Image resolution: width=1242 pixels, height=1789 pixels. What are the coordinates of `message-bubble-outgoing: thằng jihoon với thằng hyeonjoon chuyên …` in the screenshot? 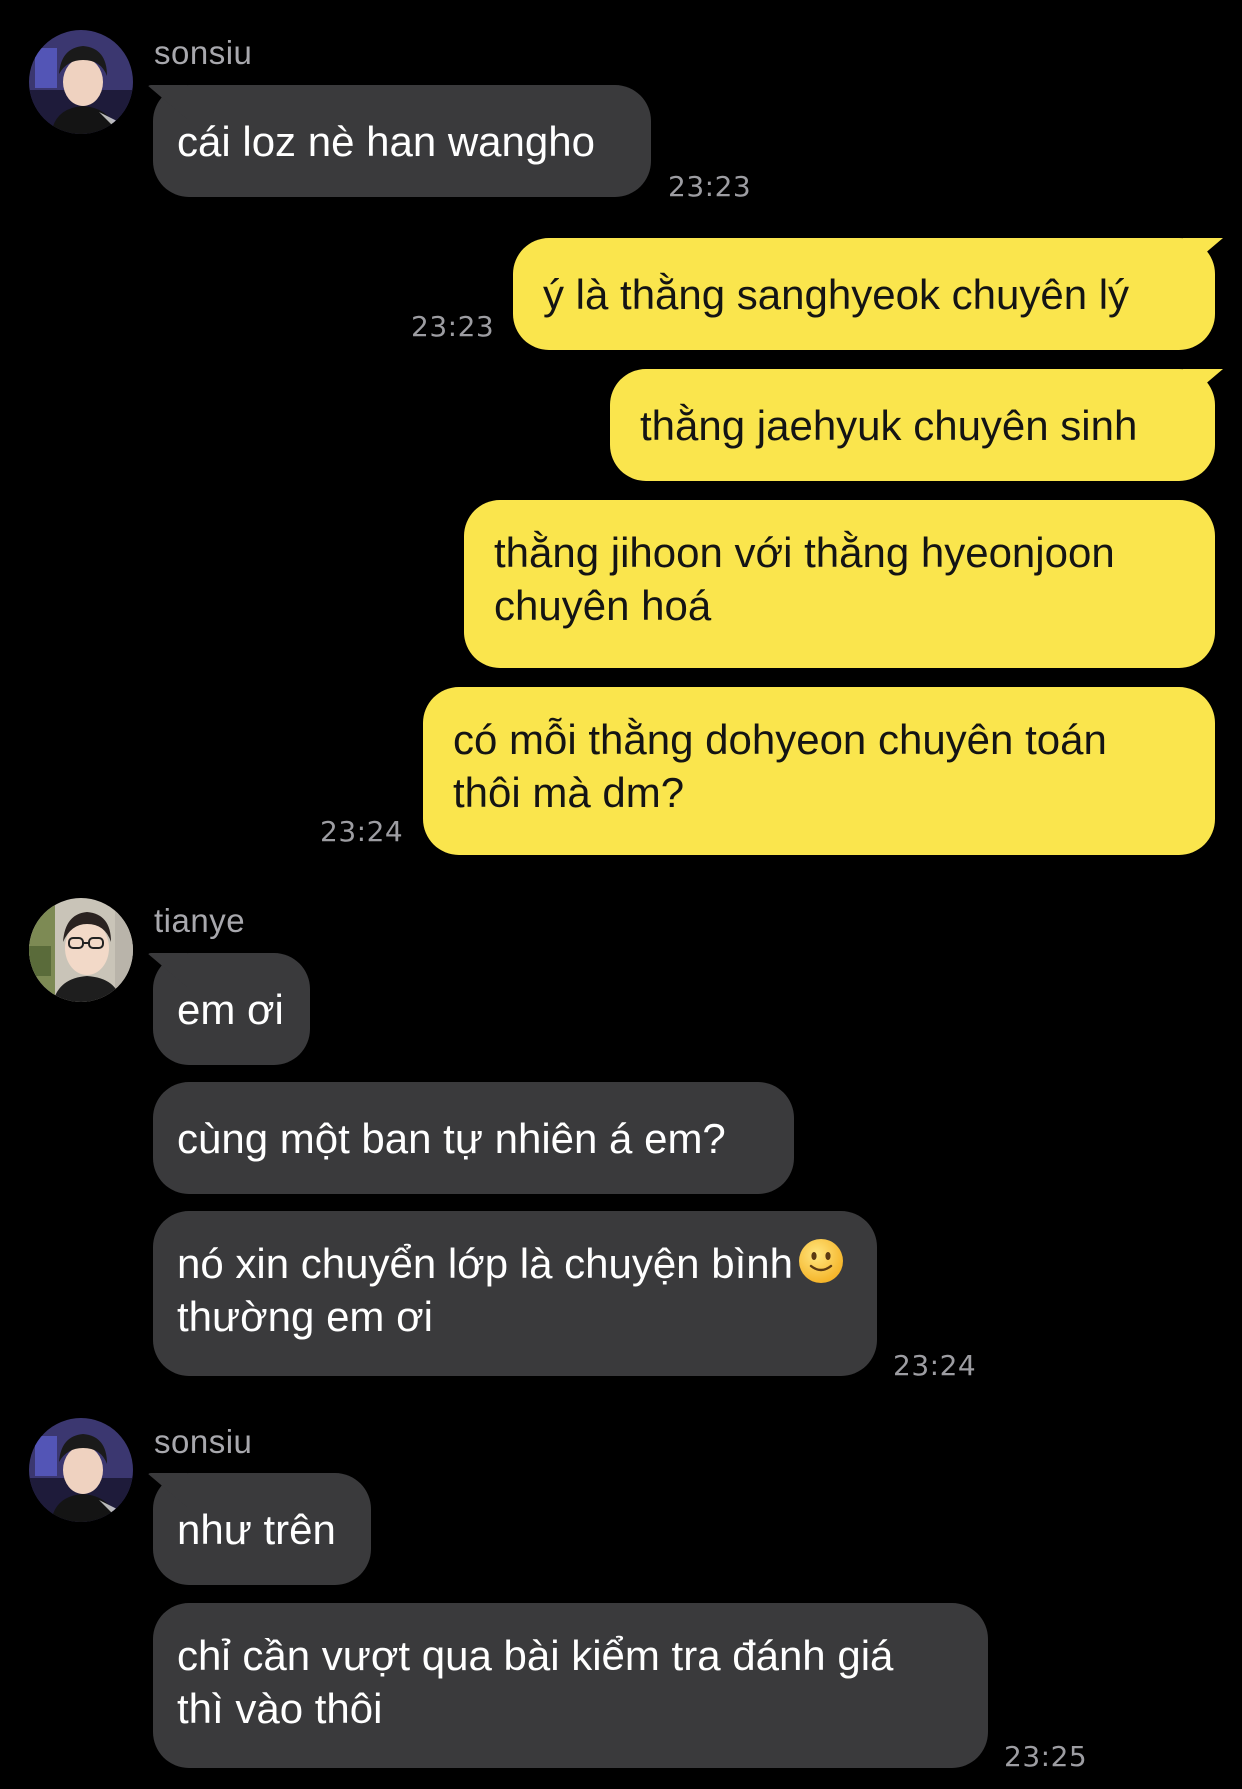 It's located at (839, 584).